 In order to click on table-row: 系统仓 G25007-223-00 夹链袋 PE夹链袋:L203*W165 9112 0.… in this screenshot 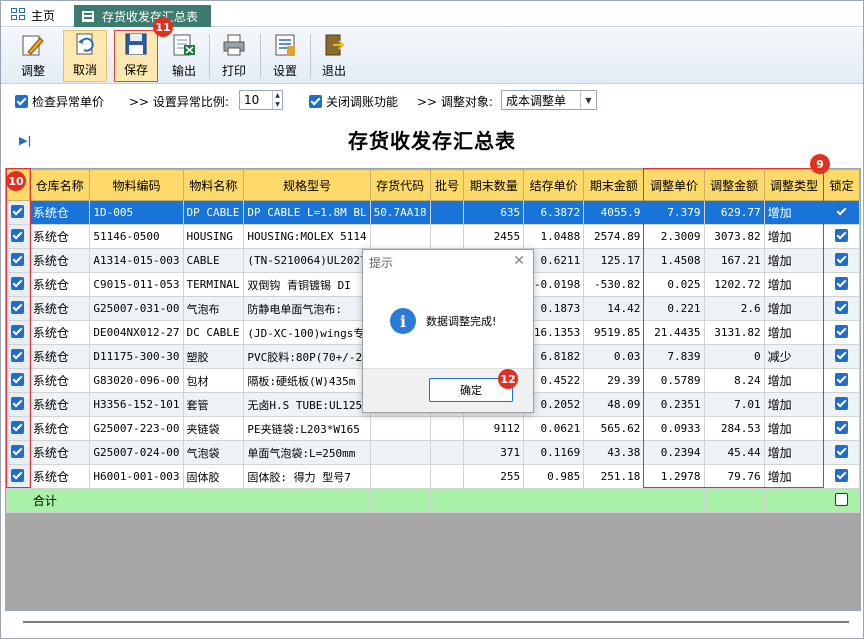, I will do `click(433, 428)`.